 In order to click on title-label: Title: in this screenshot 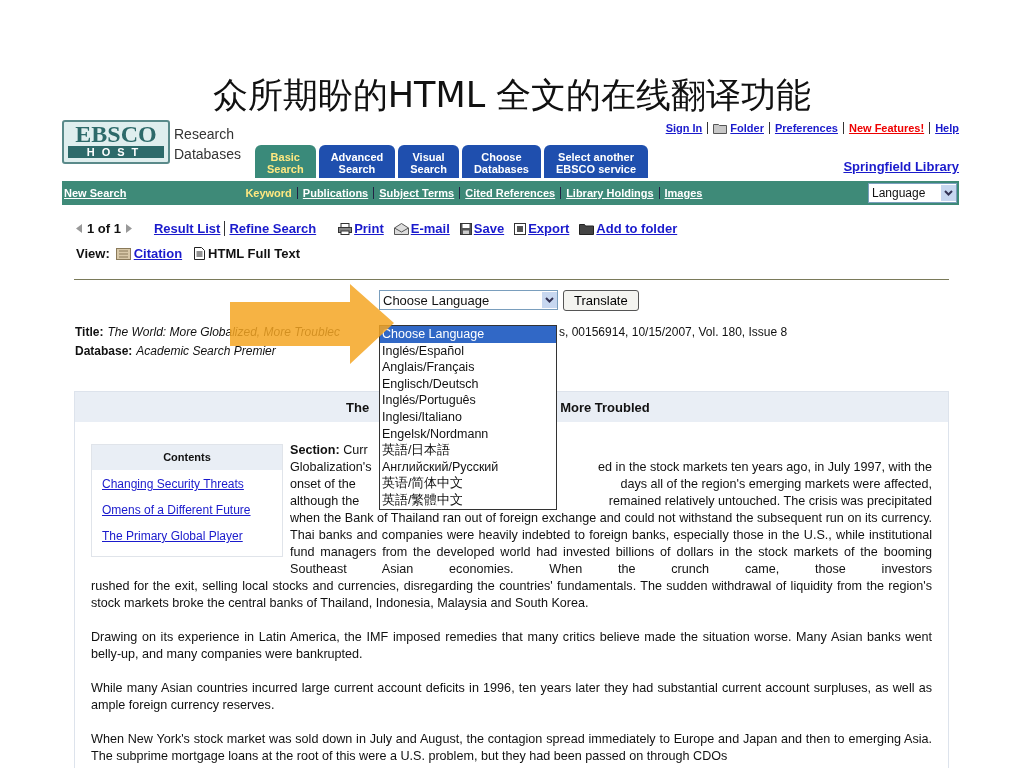, I will do `click(89, 332)`.